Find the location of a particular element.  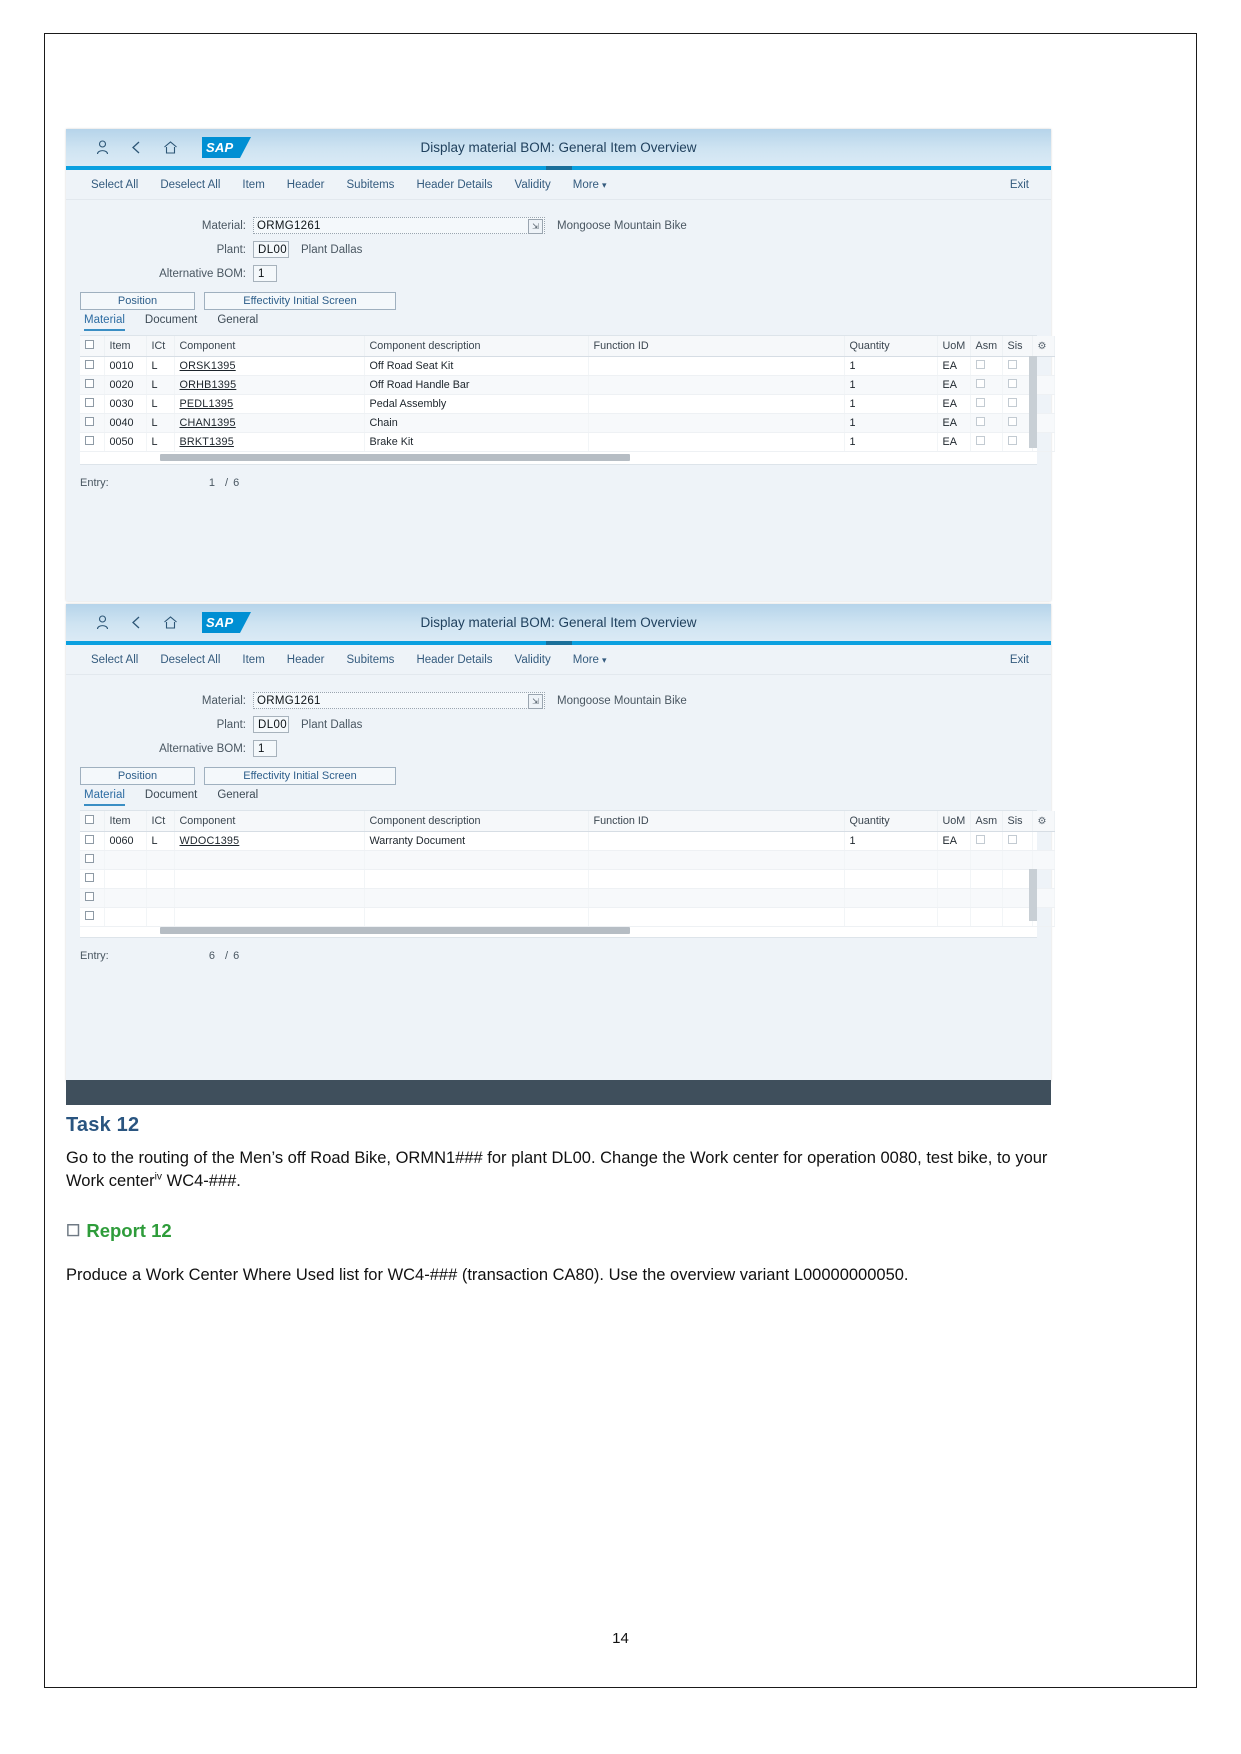

component-link: PEDL1395 is located at coordinates (207, 404).